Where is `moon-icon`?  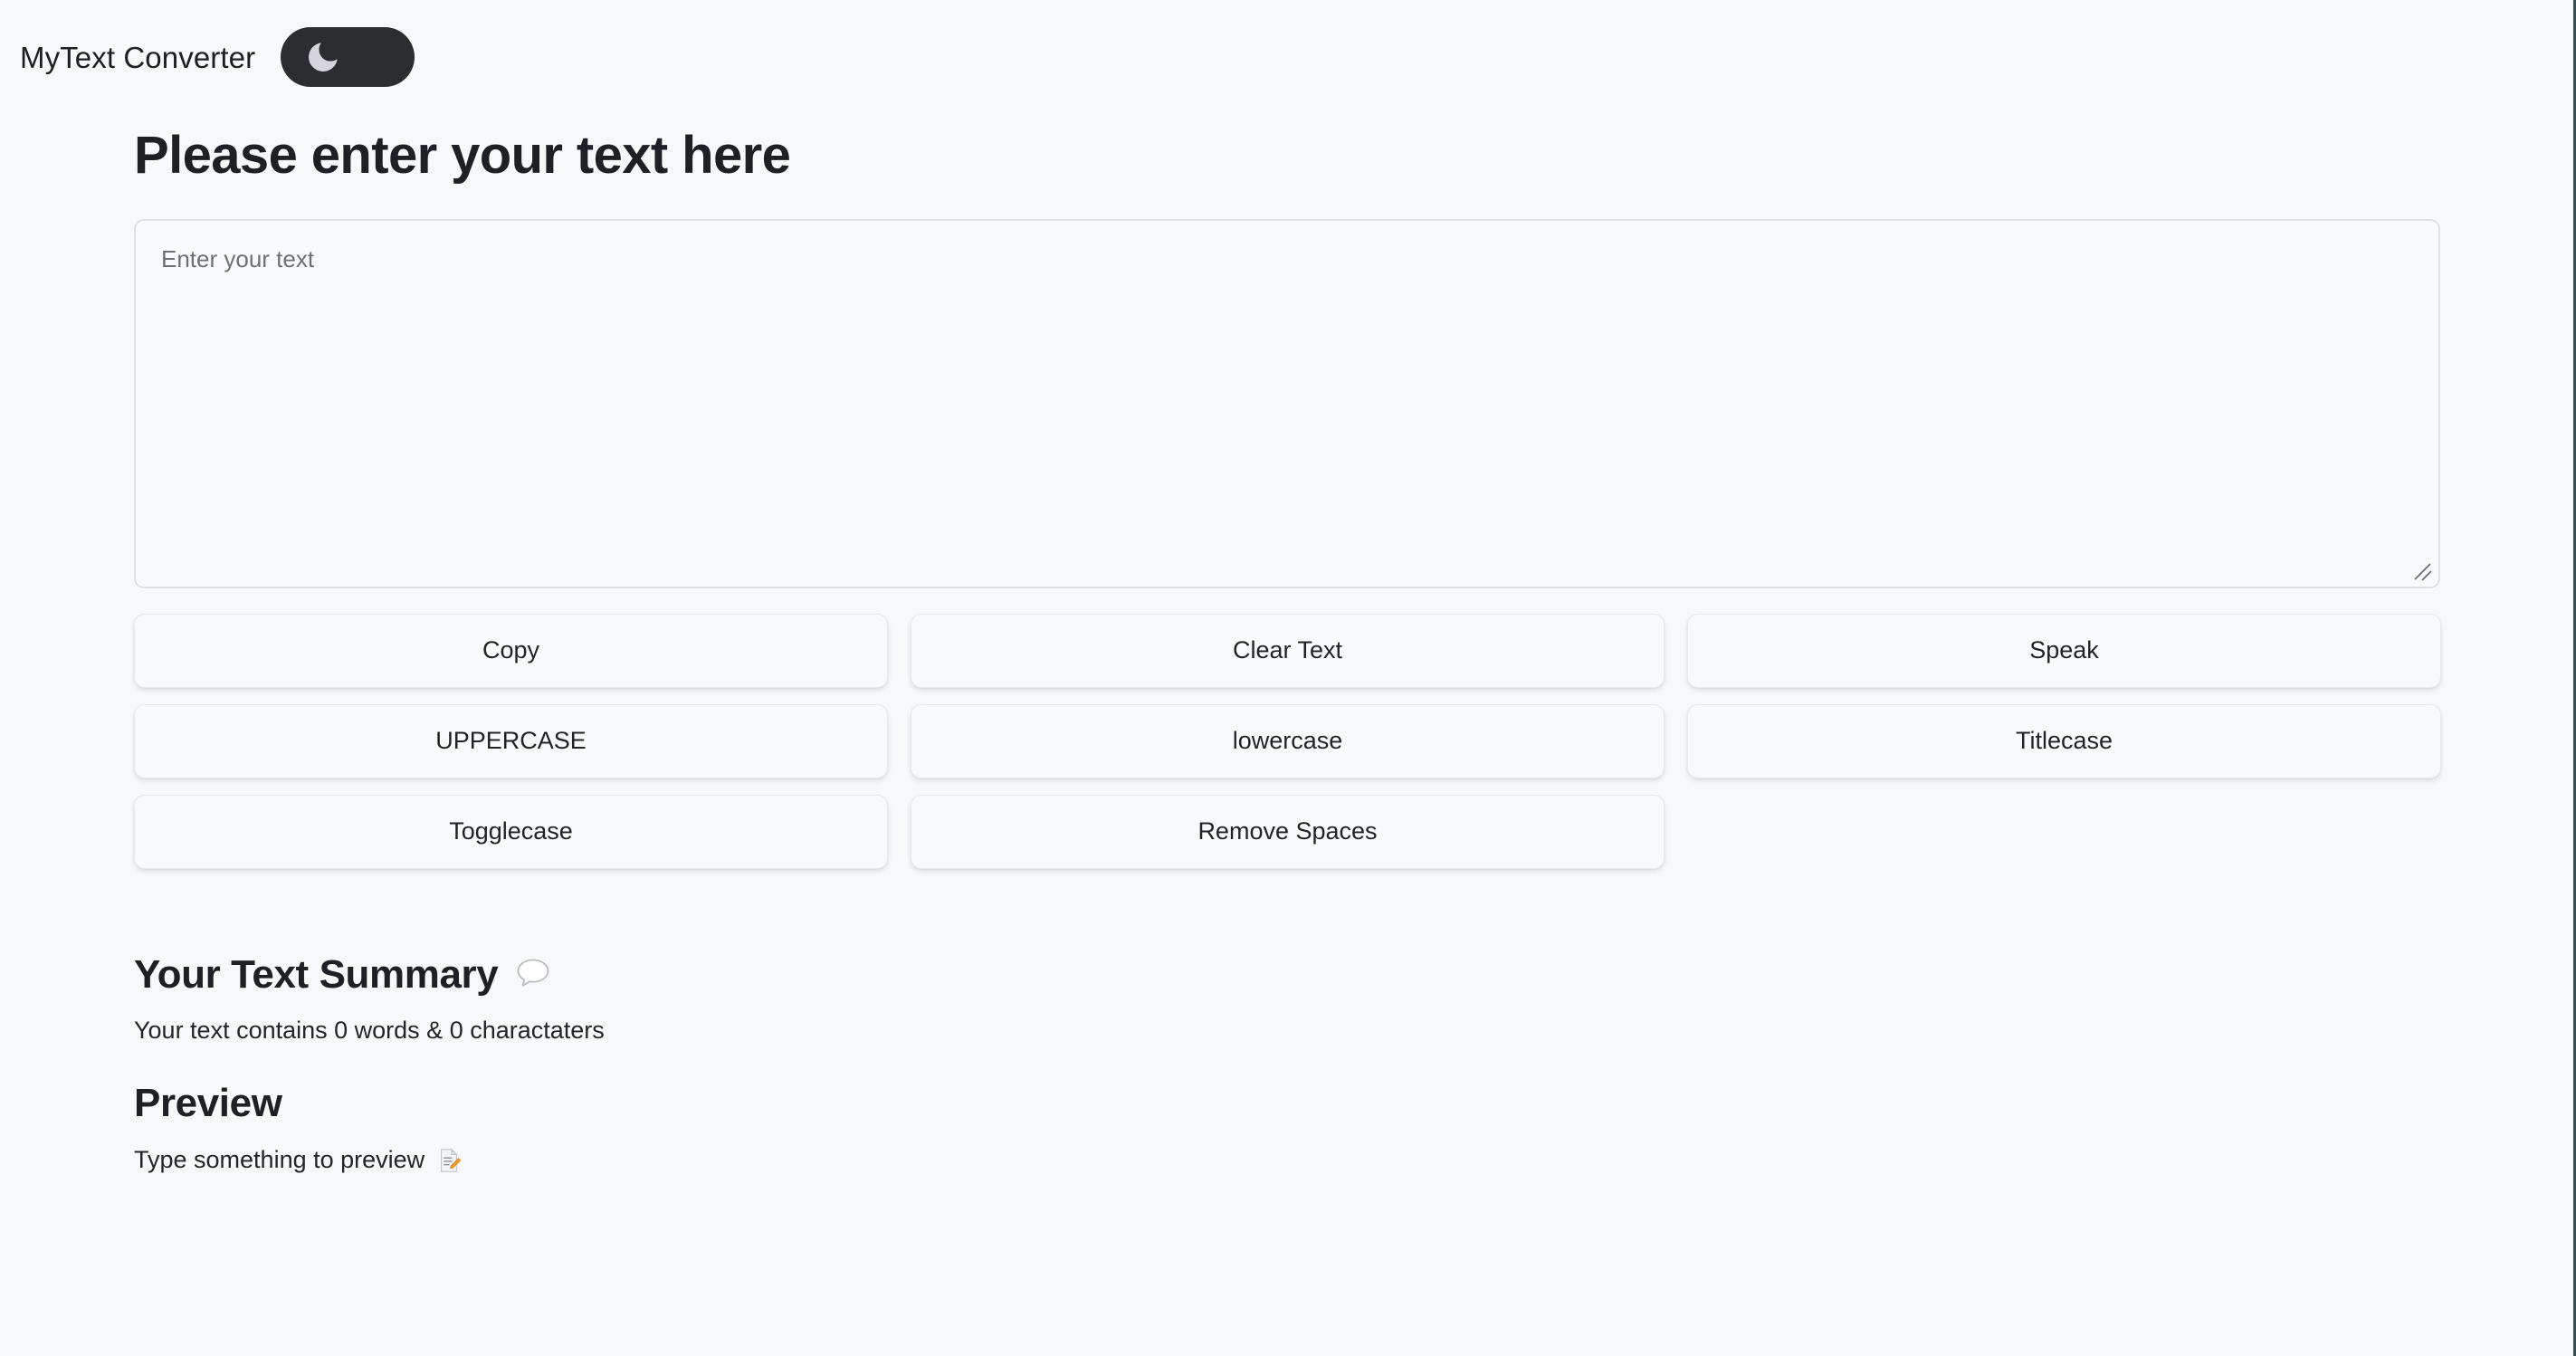 moon-icon is located at coordinates (323, 57).